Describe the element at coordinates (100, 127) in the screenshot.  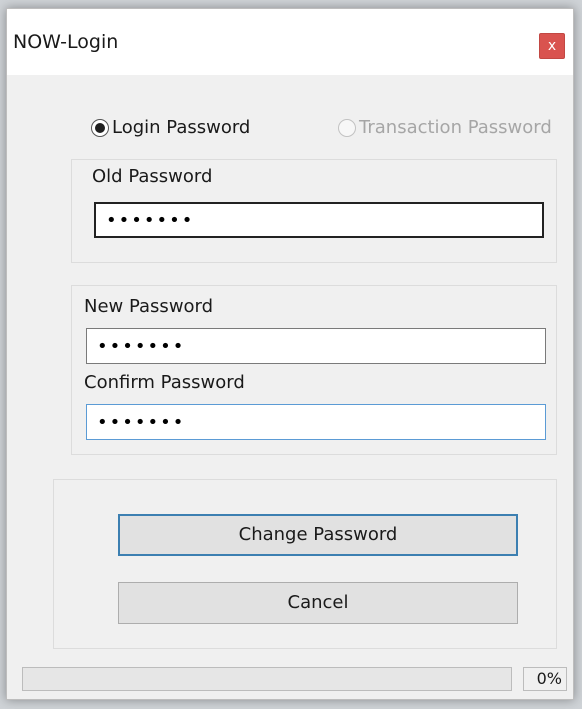
I see `radio-selected-icon` at that location.